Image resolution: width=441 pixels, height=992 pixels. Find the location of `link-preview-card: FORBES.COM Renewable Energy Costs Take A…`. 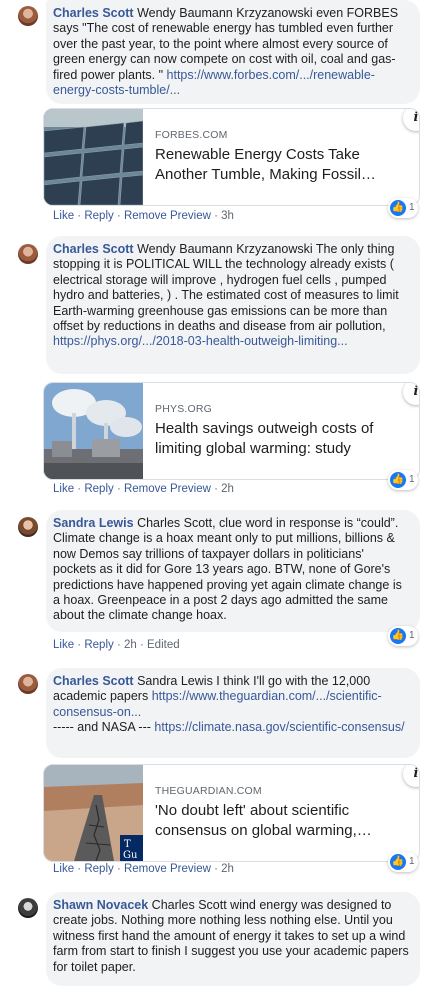

link-preview-card: FORBES.COM Renewable Energy Costs Take A… is located at coordinates (231, 157).